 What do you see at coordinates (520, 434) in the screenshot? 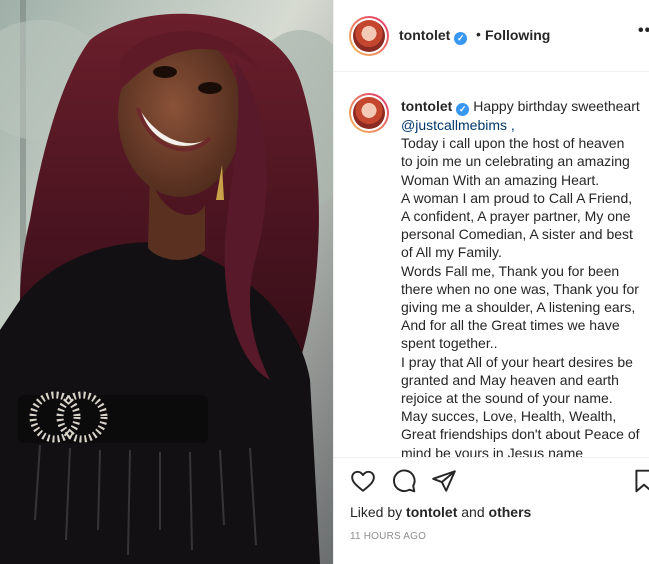
I see `caption-line: Great friendships don't about Peace of` at bounding box center [520, 434].